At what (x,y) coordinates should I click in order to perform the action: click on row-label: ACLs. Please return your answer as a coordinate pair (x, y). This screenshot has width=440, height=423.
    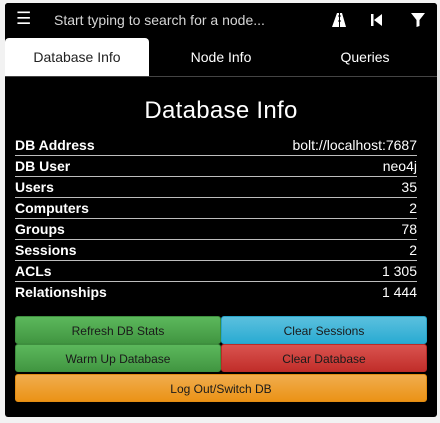
    Looking at the image, I should click on (33, 271).